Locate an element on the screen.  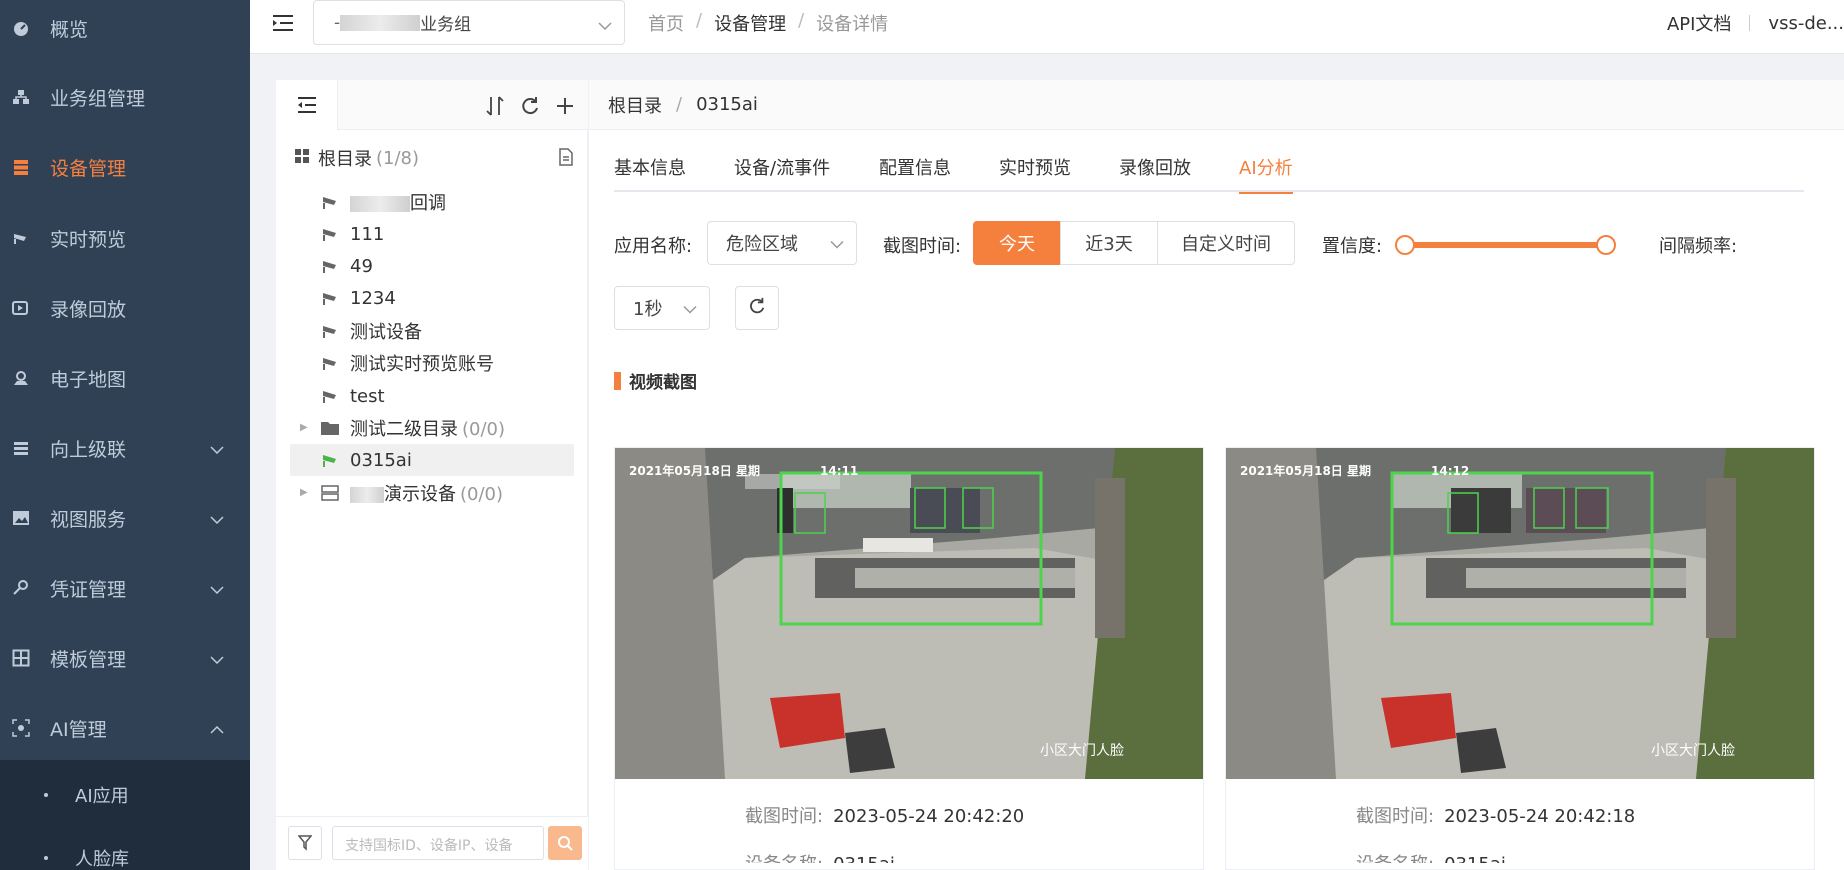
tree-item-count: (0/0) is located at coordinates (482, 494).